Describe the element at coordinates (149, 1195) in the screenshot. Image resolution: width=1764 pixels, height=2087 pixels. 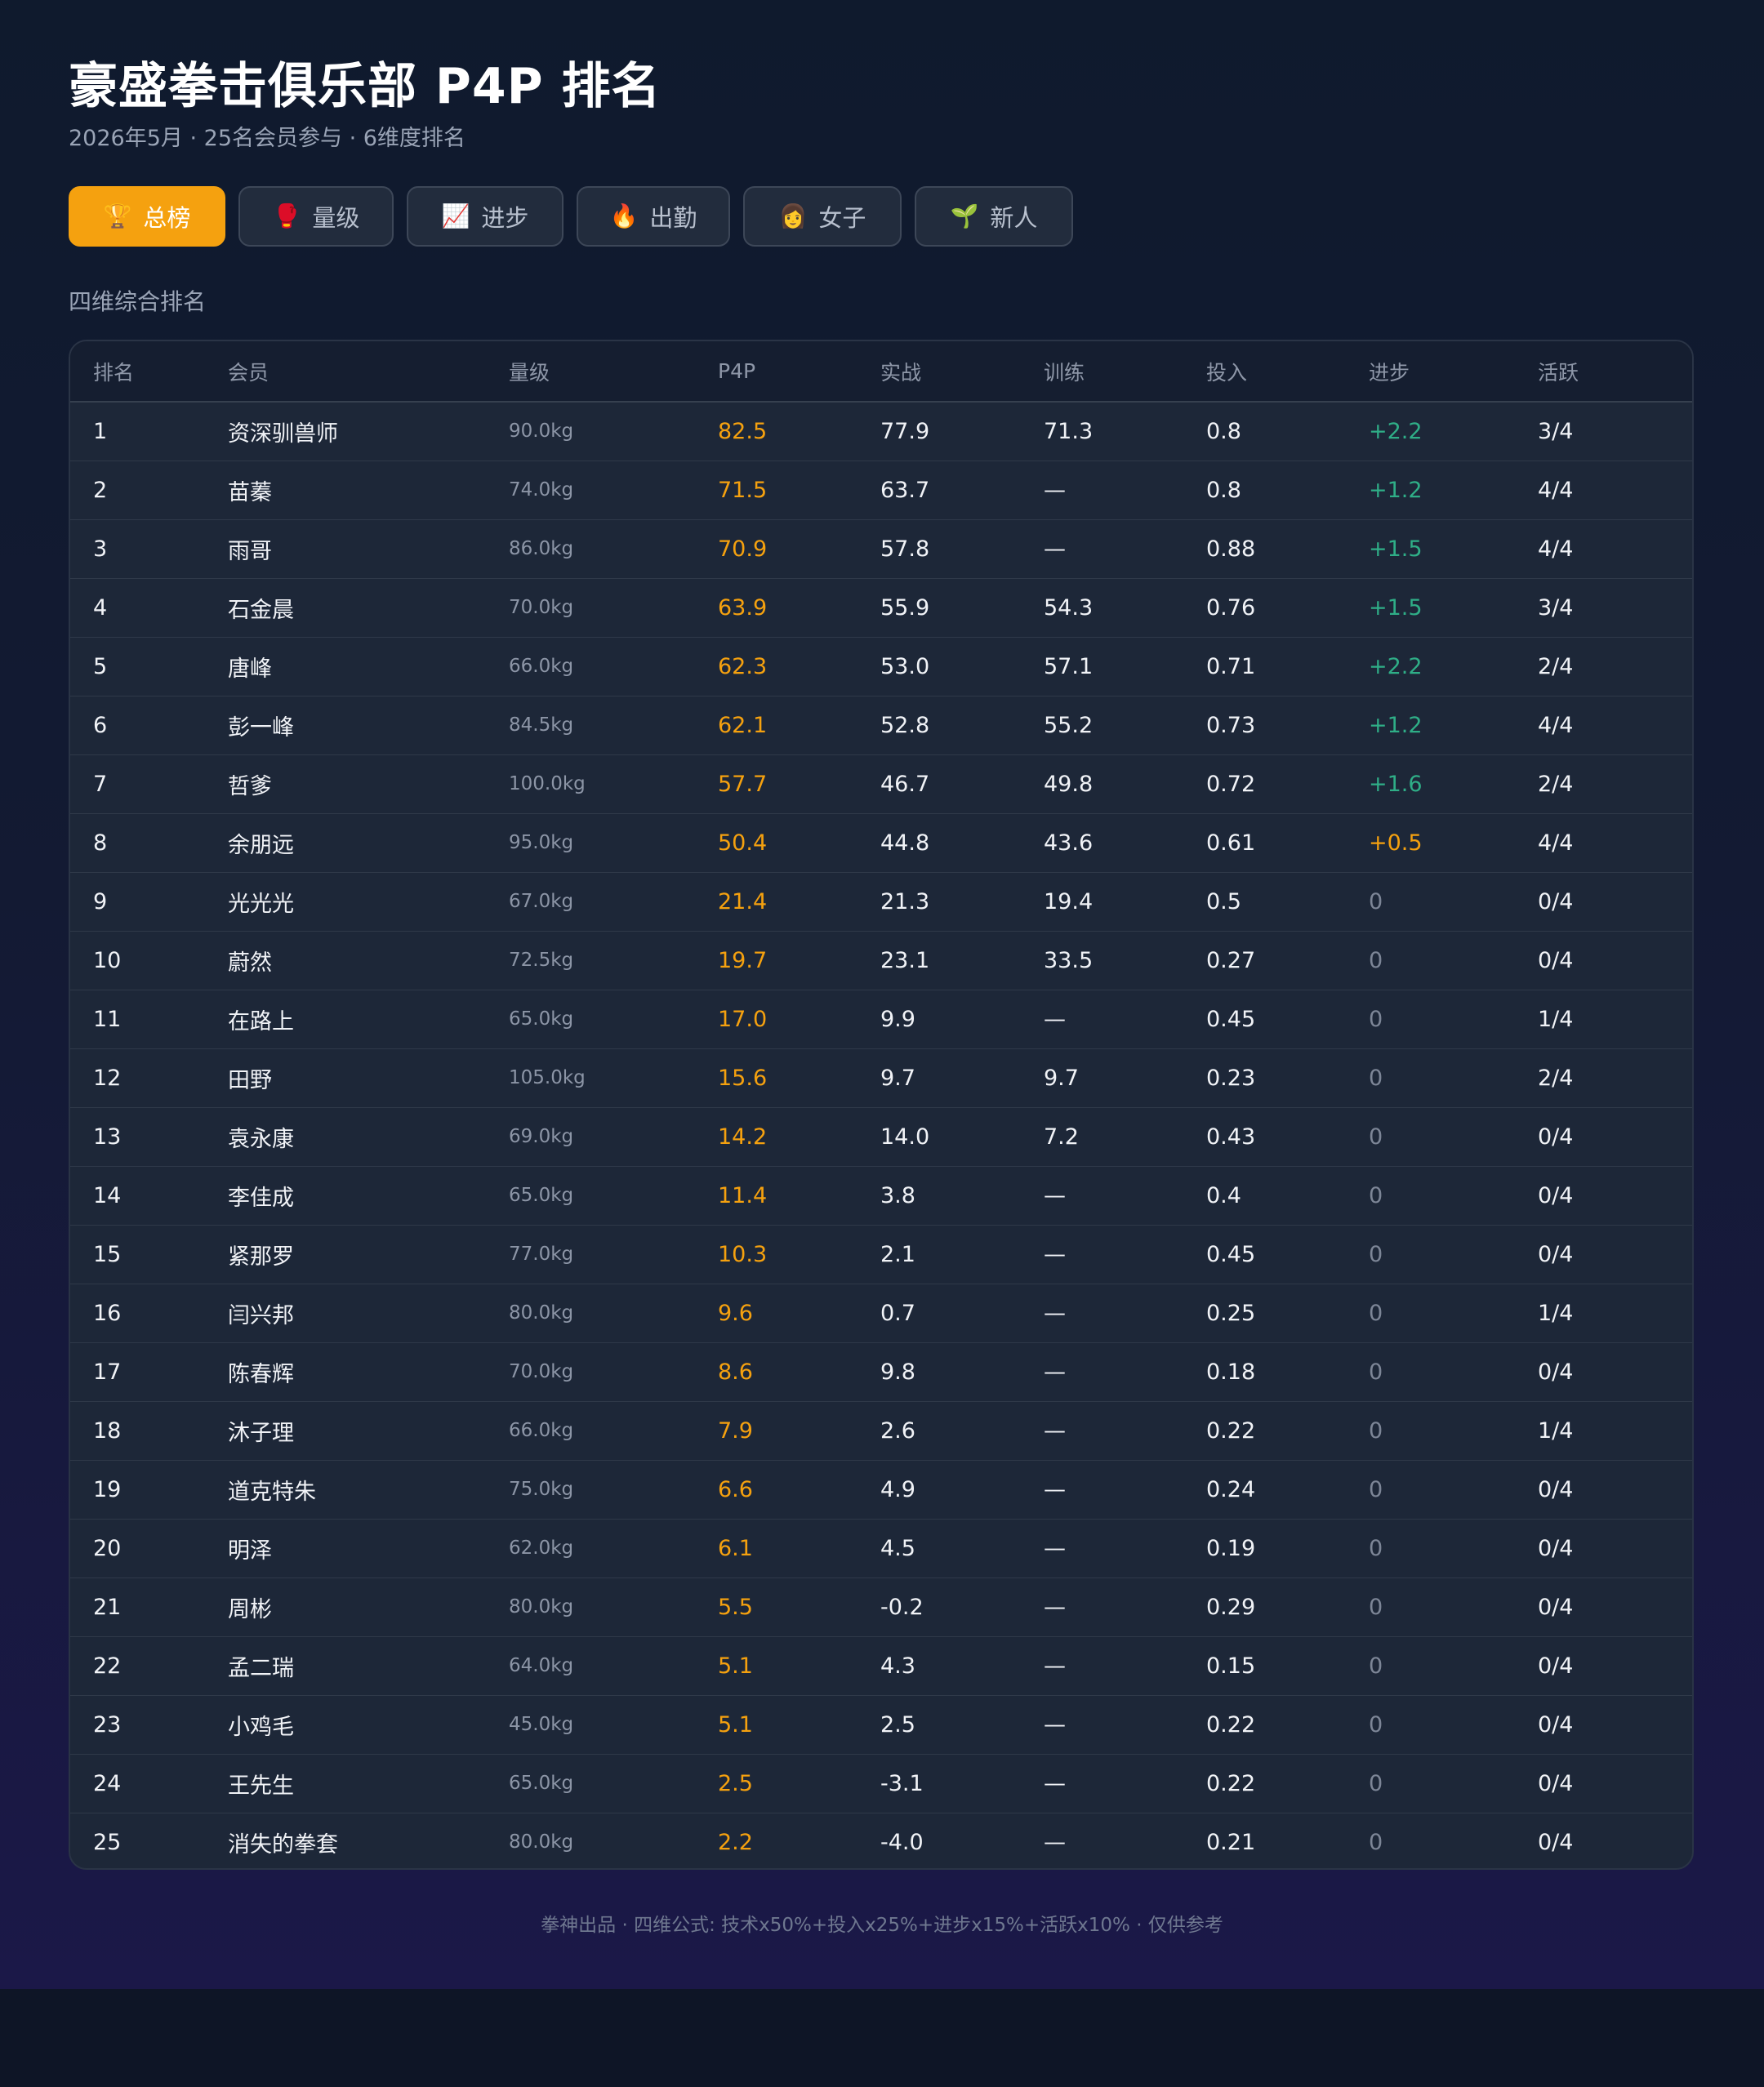
I see `cell-rank: 14` at that location.